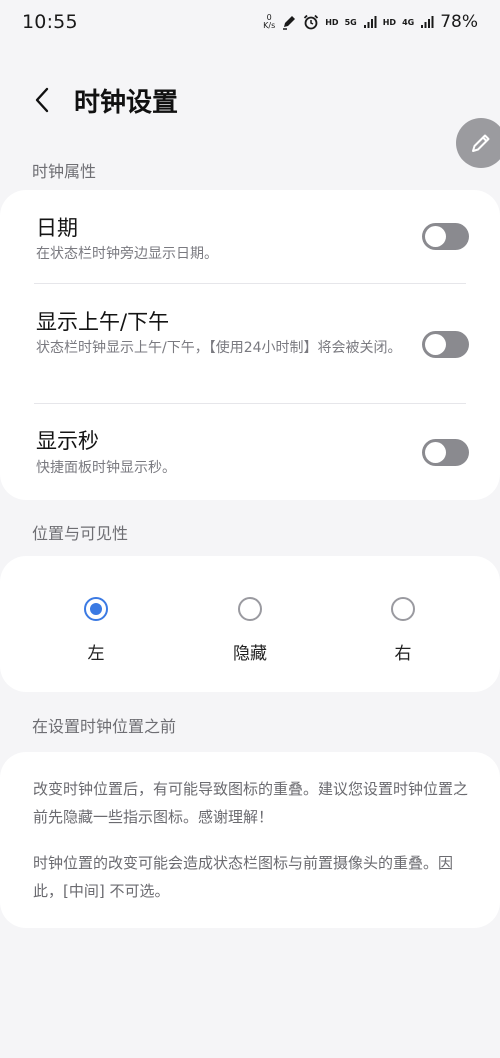 Image resolution: width=500 pixels, height=1058 pixels. Describe the element at coordinates (96, 630) in the screenshot. I see `radio-option-left: 左` at that location.